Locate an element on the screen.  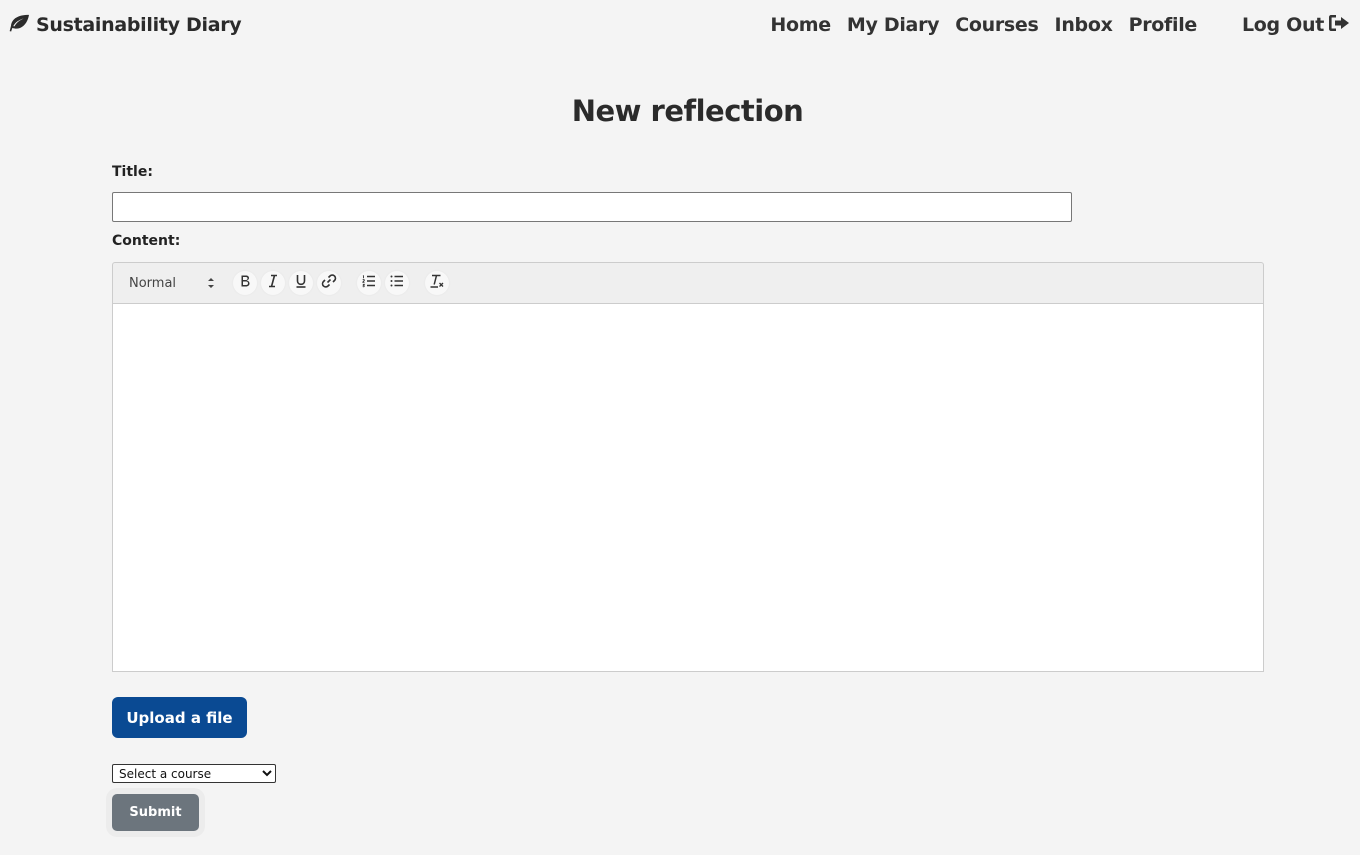
title-input is located at coordinates (592, 207).